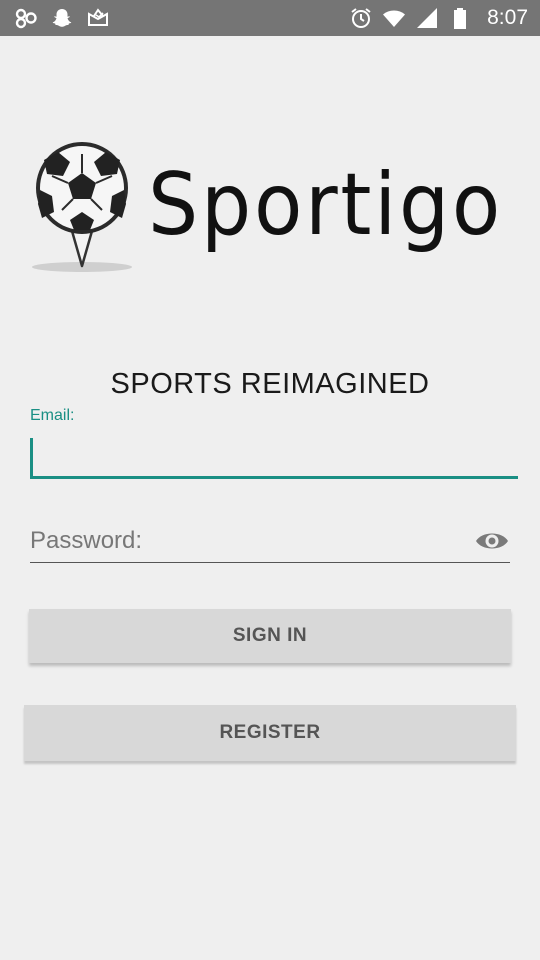  Describe the element at coordinates (427, 18) in the screenshot. I see `cell-signal-icon` at that location.